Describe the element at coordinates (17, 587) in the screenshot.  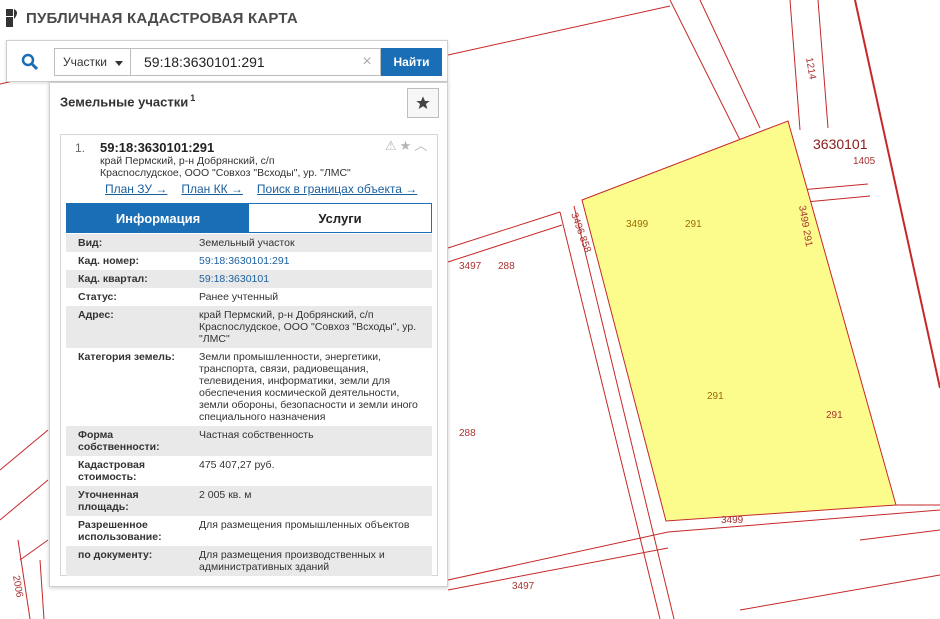
I see `svg-text: 2006` at that location.